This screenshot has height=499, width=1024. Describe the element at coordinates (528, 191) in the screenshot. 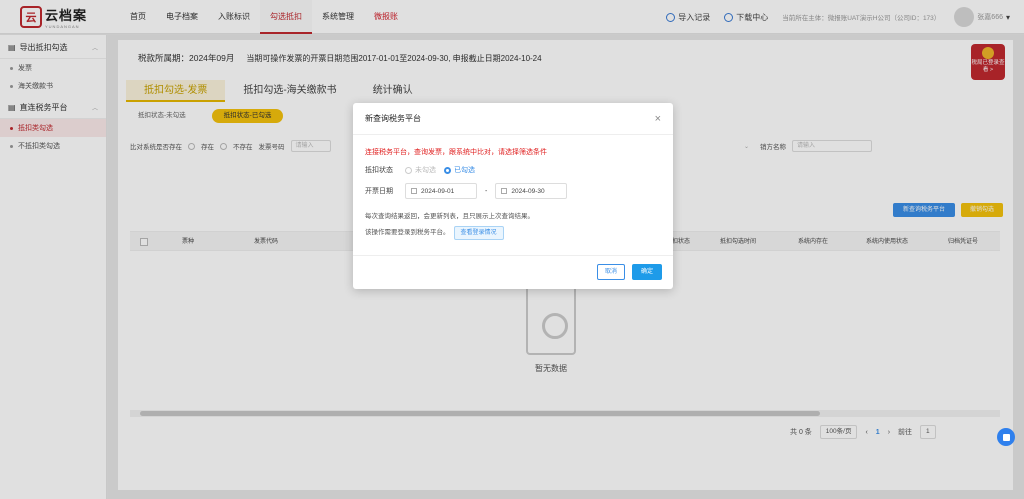

I see `date-to-value: 2024-09-30` at that location.